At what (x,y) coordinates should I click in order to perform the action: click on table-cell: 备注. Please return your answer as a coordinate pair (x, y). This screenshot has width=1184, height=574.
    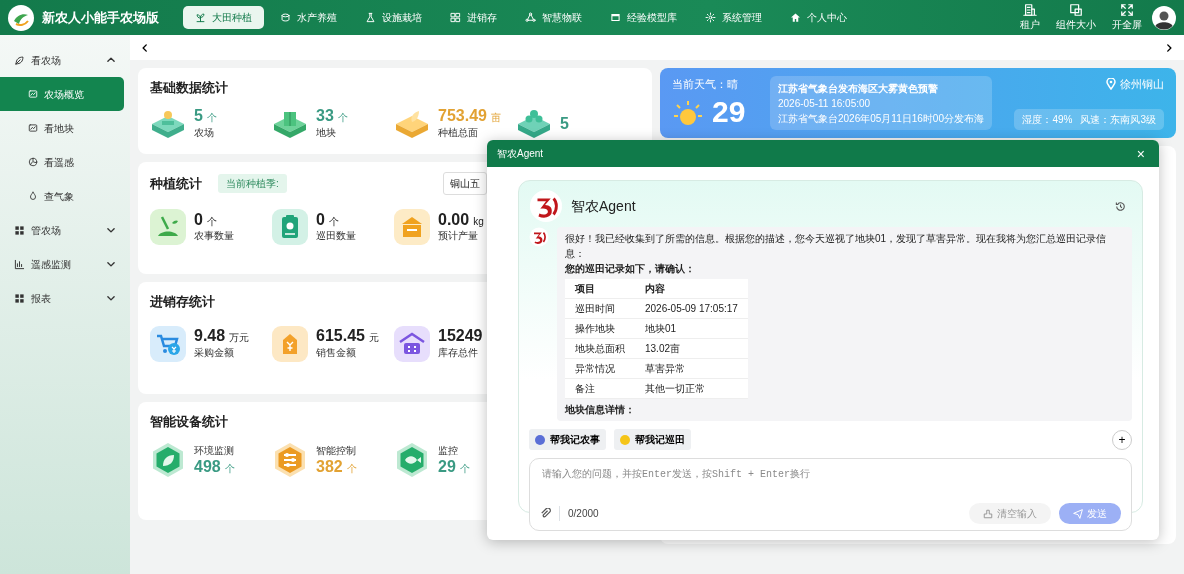
    Looking at the image, I should click on (600, 388).